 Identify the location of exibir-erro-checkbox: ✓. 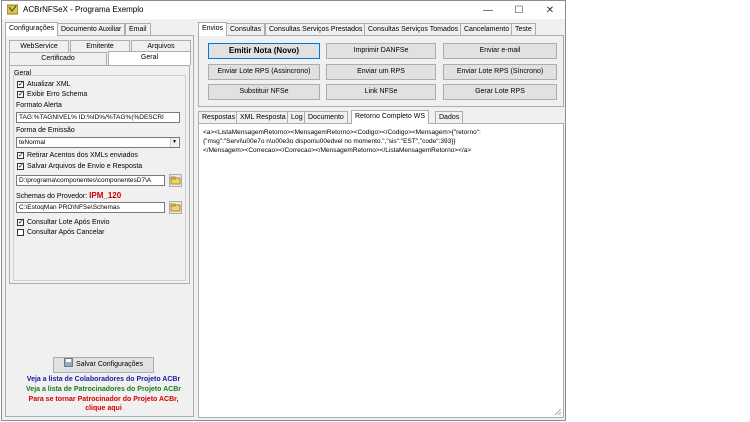
(20, 94).